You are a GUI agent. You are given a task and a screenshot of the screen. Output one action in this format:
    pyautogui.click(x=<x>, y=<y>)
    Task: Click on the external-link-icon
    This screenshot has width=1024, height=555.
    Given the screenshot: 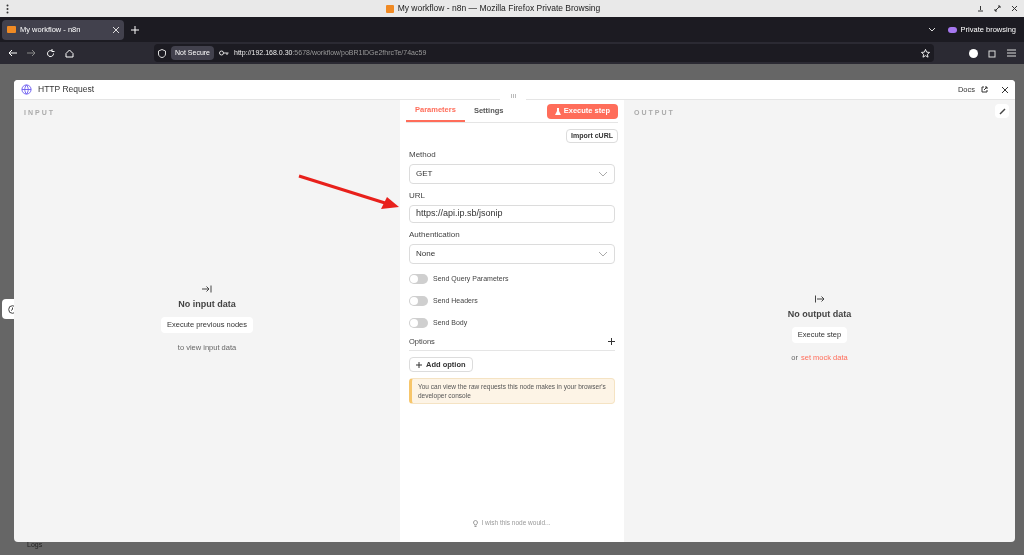 What is the action you would take?
    pyautogui.click(x=984, y=89)
    